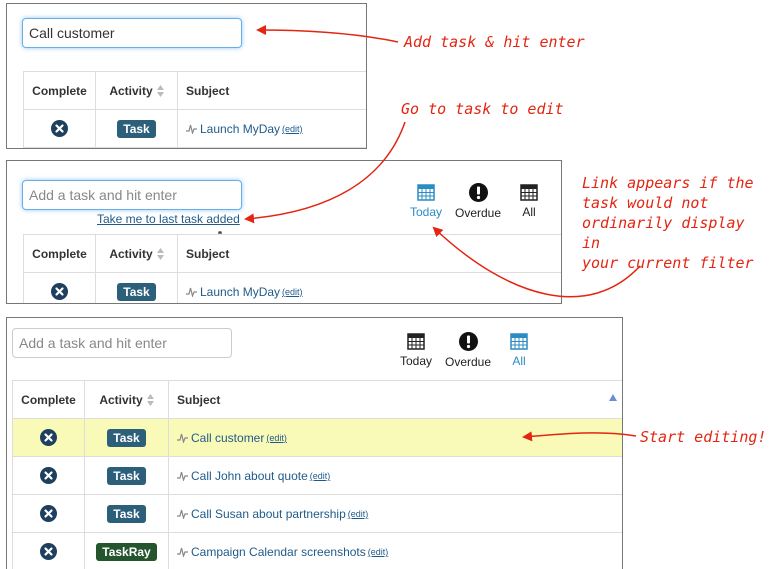 Image resolution: width=769 pixels, height=569 pixels. I want to click on arrow-start-editing, so click(579, 436).